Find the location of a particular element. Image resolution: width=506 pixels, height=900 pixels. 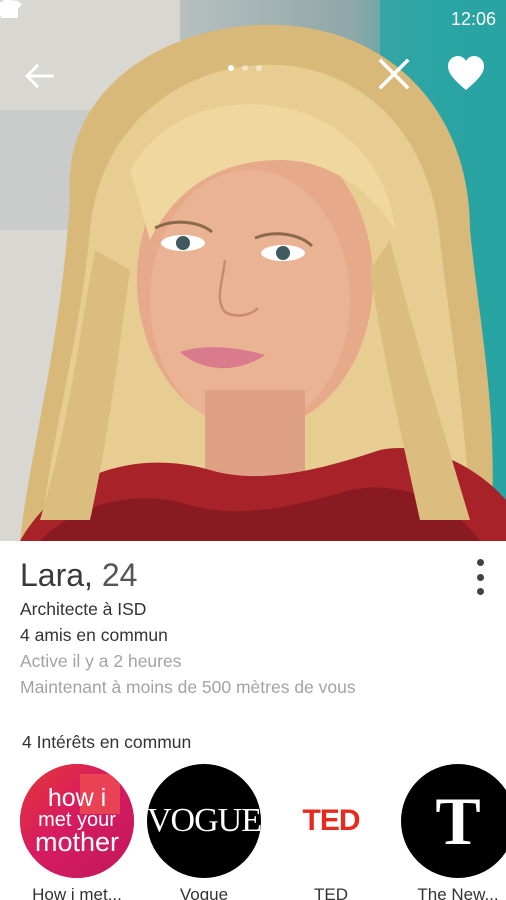

close-icon is located at coordinates (394, 74).